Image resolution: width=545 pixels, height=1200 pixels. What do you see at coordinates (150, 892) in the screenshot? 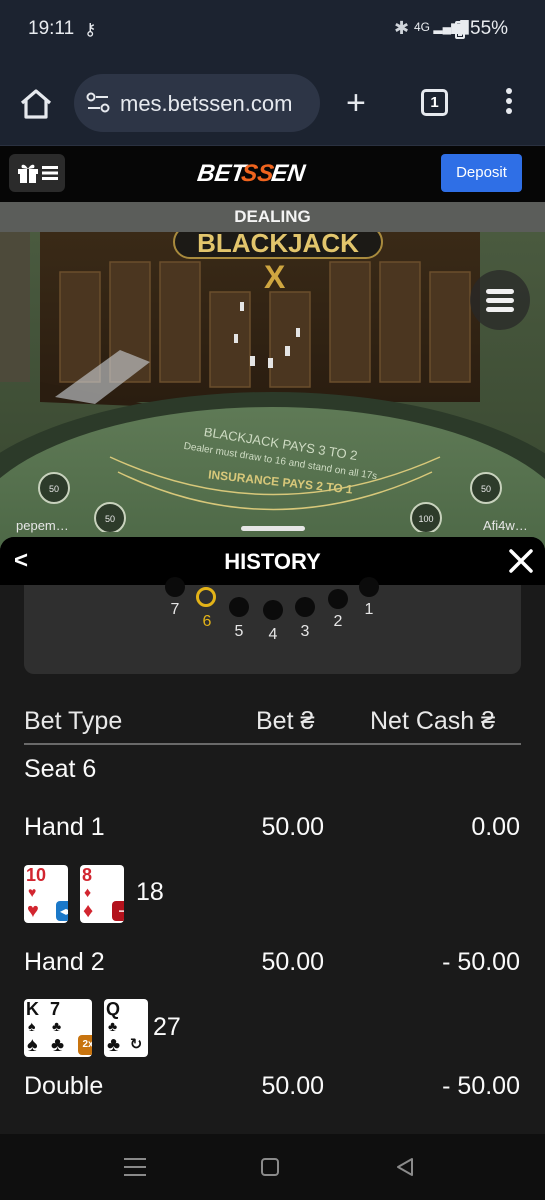
I see `hand-total: 18` at bounding box center [150, 892].